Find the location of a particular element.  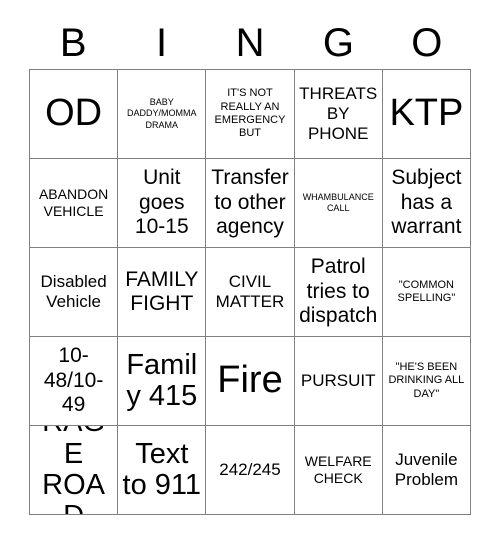

bingo-header-row: BINGO is located at coordinates (250, 43).